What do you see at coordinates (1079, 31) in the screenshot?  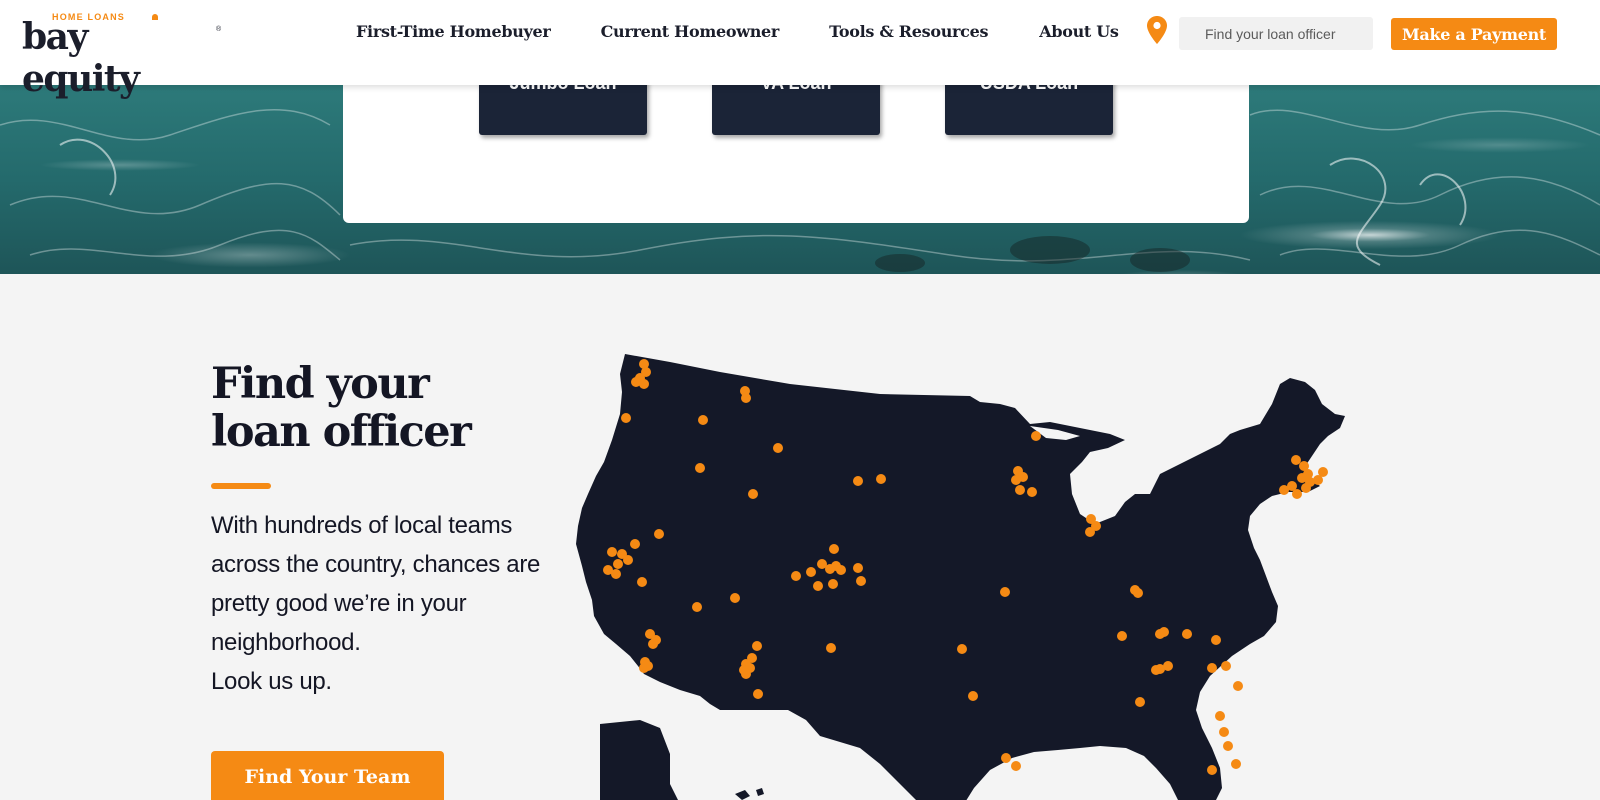 I see `nav-about-us: About Us` at bounding box center [1079, 31].